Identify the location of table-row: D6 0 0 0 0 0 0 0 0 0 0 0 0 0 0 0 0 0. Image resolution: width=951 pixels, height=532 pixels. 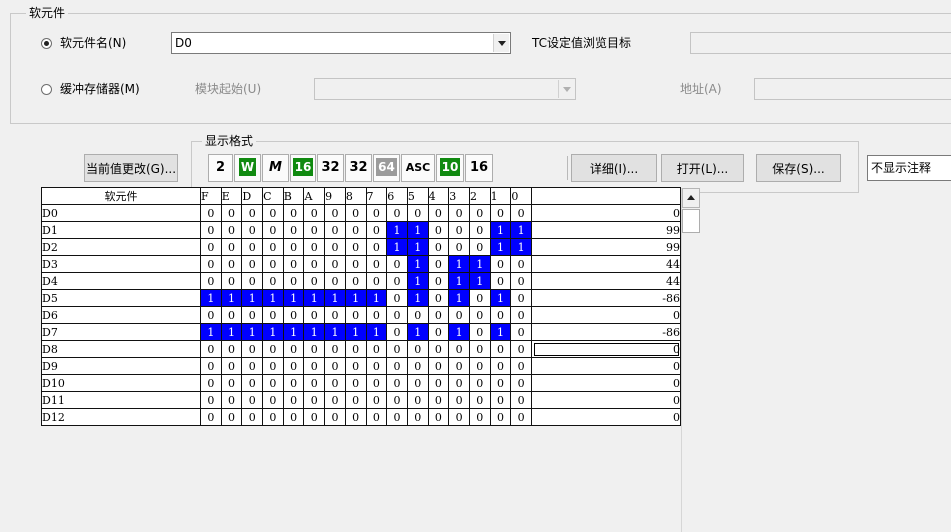
(361, 315).